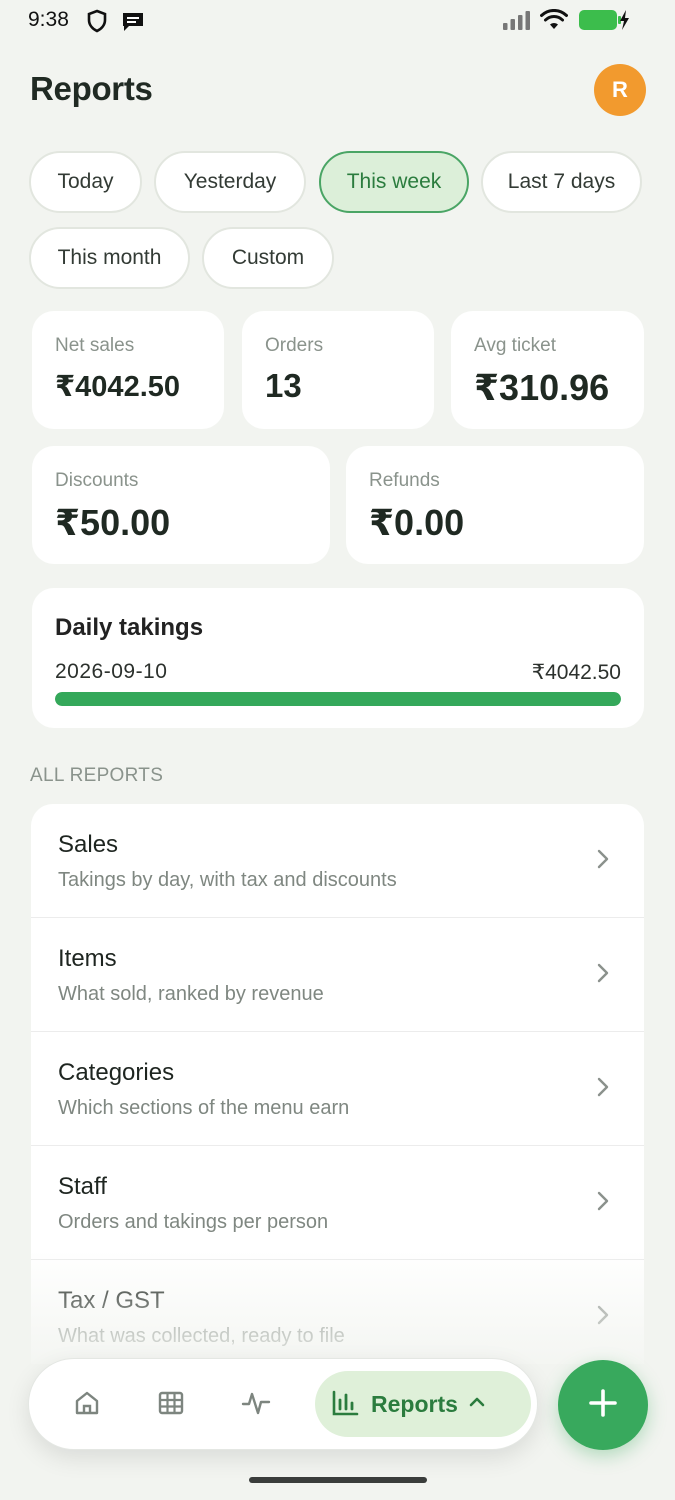  I want to click on nav-activity, so click(256, 1405).